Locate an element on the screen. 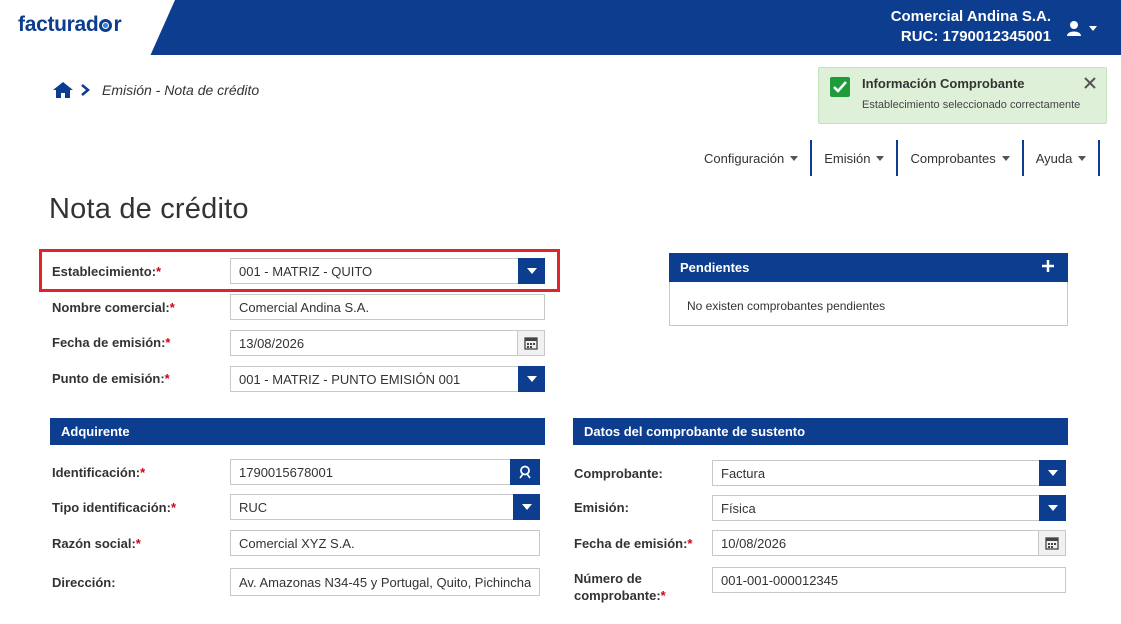  close-icon is located at coordinates (1090, 83).